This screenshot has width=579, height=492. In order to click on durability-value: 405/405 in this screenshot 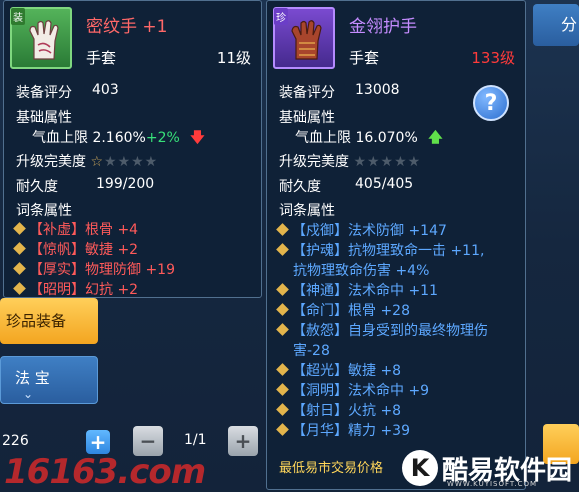, I will do `click(384, 184)`.